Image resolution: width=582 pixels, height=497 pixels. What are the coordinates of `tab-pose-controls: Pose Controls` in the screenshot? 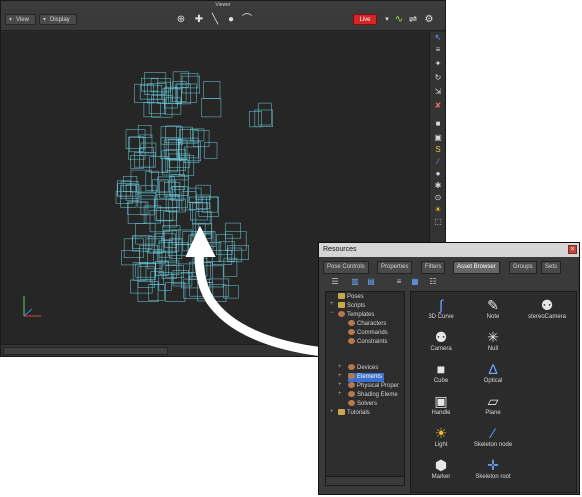 It's located at (346, 267).